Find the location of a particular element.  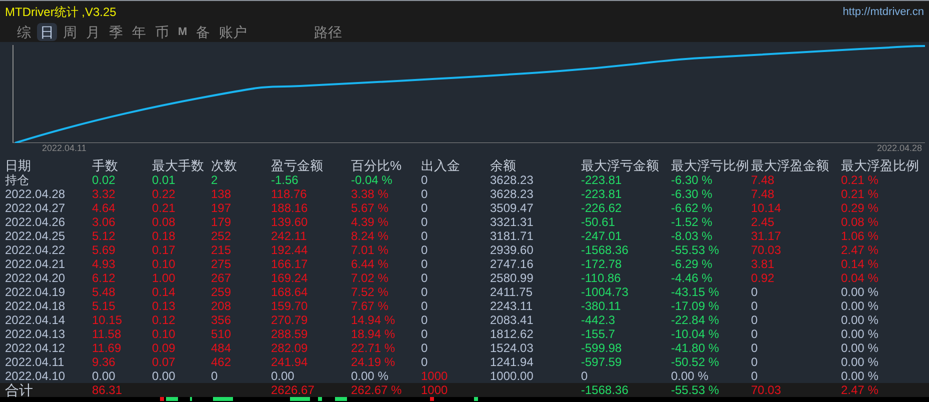

website-link: http://mtdriver.cn is located at coordinates (883, 12).